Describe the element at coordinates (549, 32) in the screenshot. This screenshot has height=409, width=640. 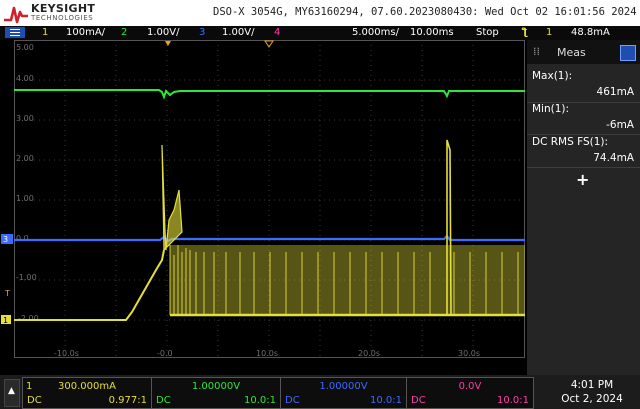
I see `trigger-source: 1` at that location.